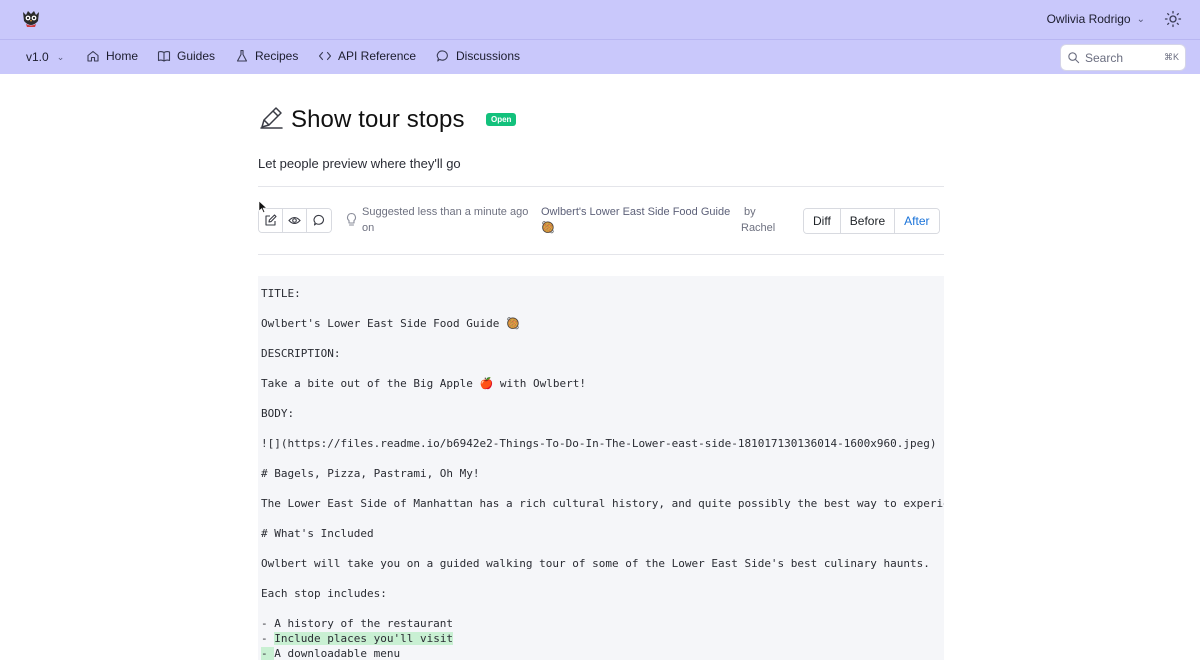 The image size is (1200, 660). I want to click on content-line: - A downloadable menu, so click(330, 653).